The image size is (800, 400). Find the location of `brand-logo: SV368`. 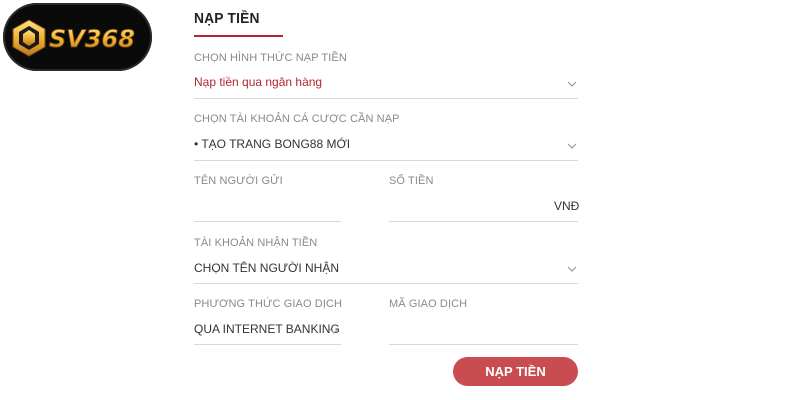

brand-logo: SV368 is located at coordinates (77, 37).